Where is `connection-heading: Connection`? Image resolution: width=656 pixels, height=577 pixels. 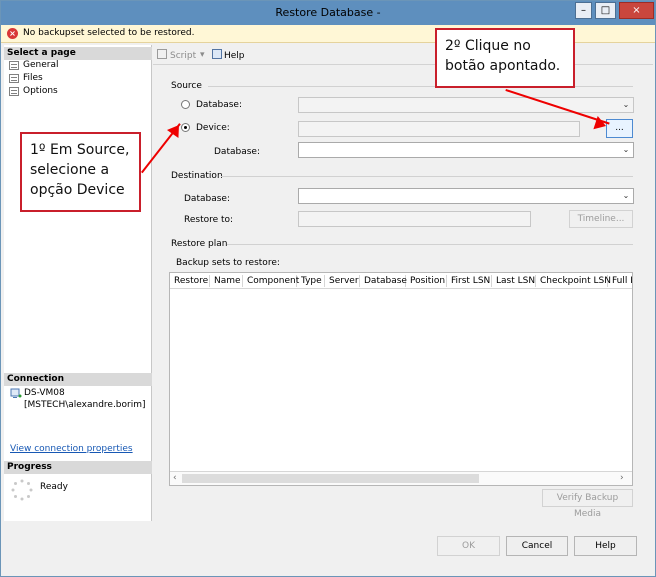
connection-heading: Connection is located at coordinates (78, 379).